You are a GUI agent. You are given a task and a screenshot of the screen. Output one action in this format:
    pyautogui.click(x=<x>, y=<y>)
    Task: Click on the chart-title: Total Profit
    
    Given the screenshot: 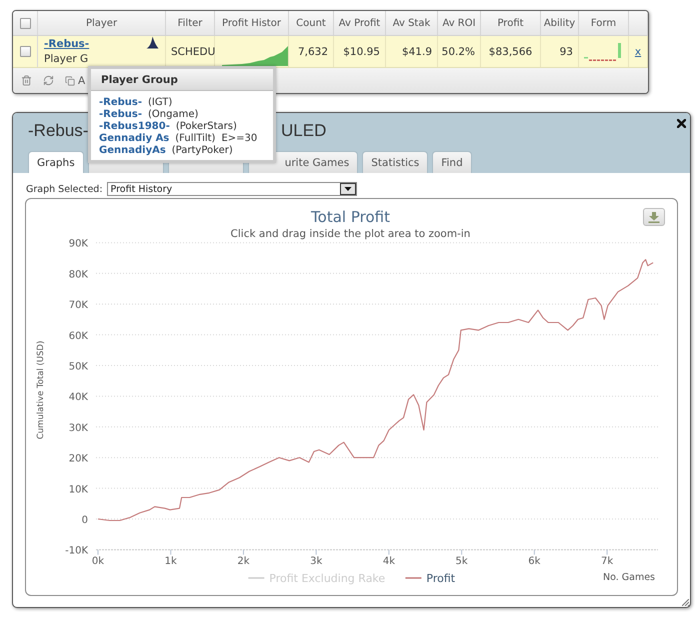 What is the action you would take?
    pyautogui.click(x=350, y=217)
    